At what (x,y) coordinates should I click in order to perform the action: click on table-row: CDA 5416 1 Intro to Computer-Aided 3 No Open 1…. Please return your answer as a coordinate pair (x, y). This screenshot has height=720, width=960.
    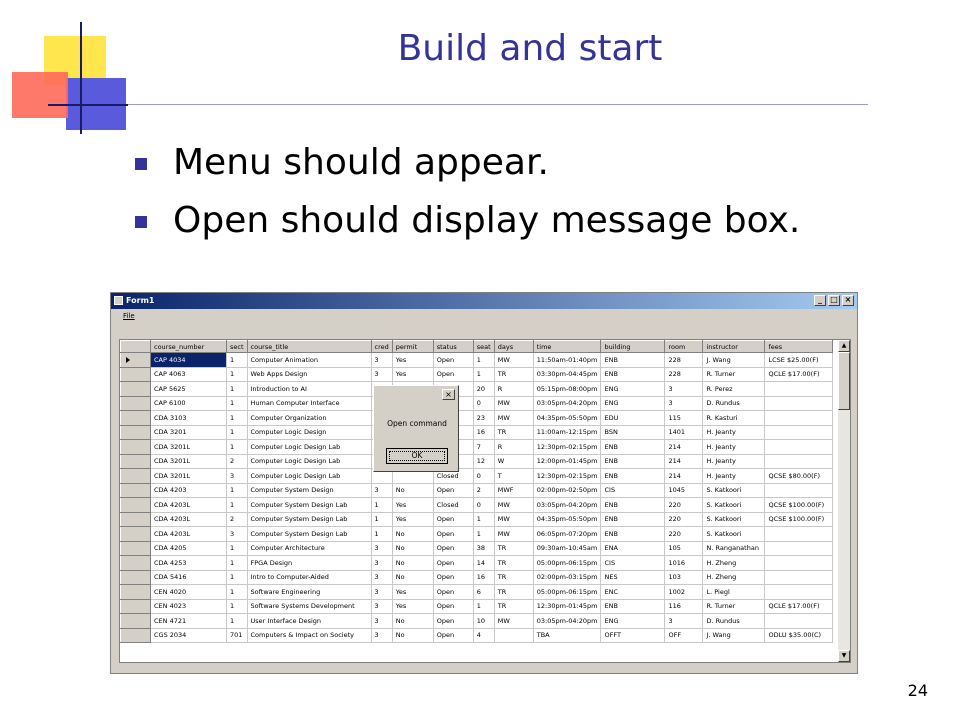
    Looking at the image, I should click on (477, 577).